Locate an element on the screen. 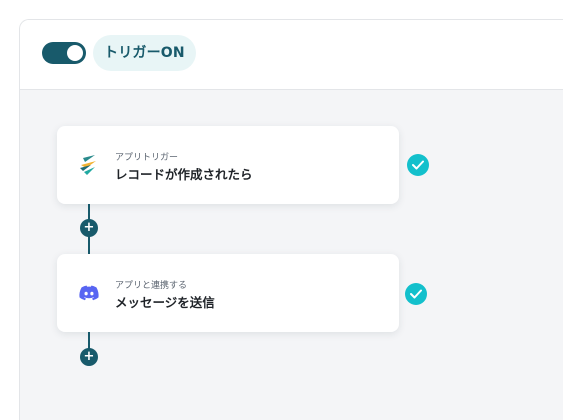 This screenshot has width=563, height=420. discord-icon is located at coordinates (89, 293).